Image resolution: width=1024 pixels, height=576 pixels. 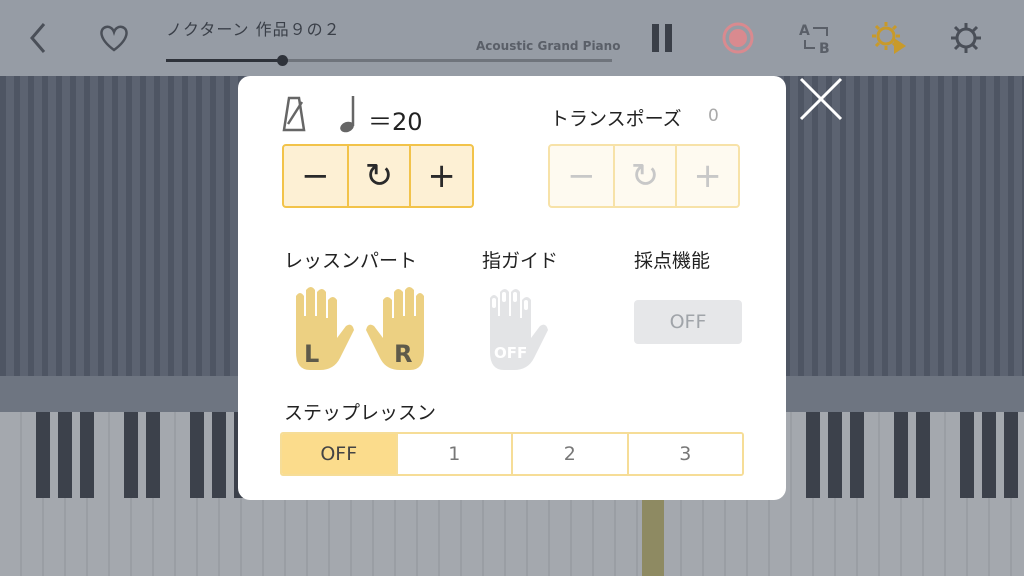 I want to click on settings-gear-icon, so click(x=966, y=38).